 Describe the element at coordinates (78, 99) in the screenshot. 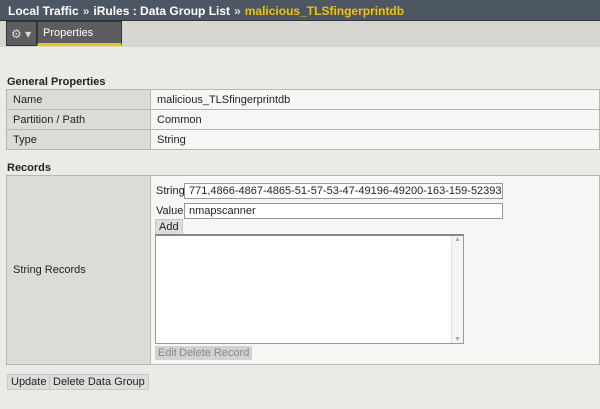

I see `name-label: Name` at that location.